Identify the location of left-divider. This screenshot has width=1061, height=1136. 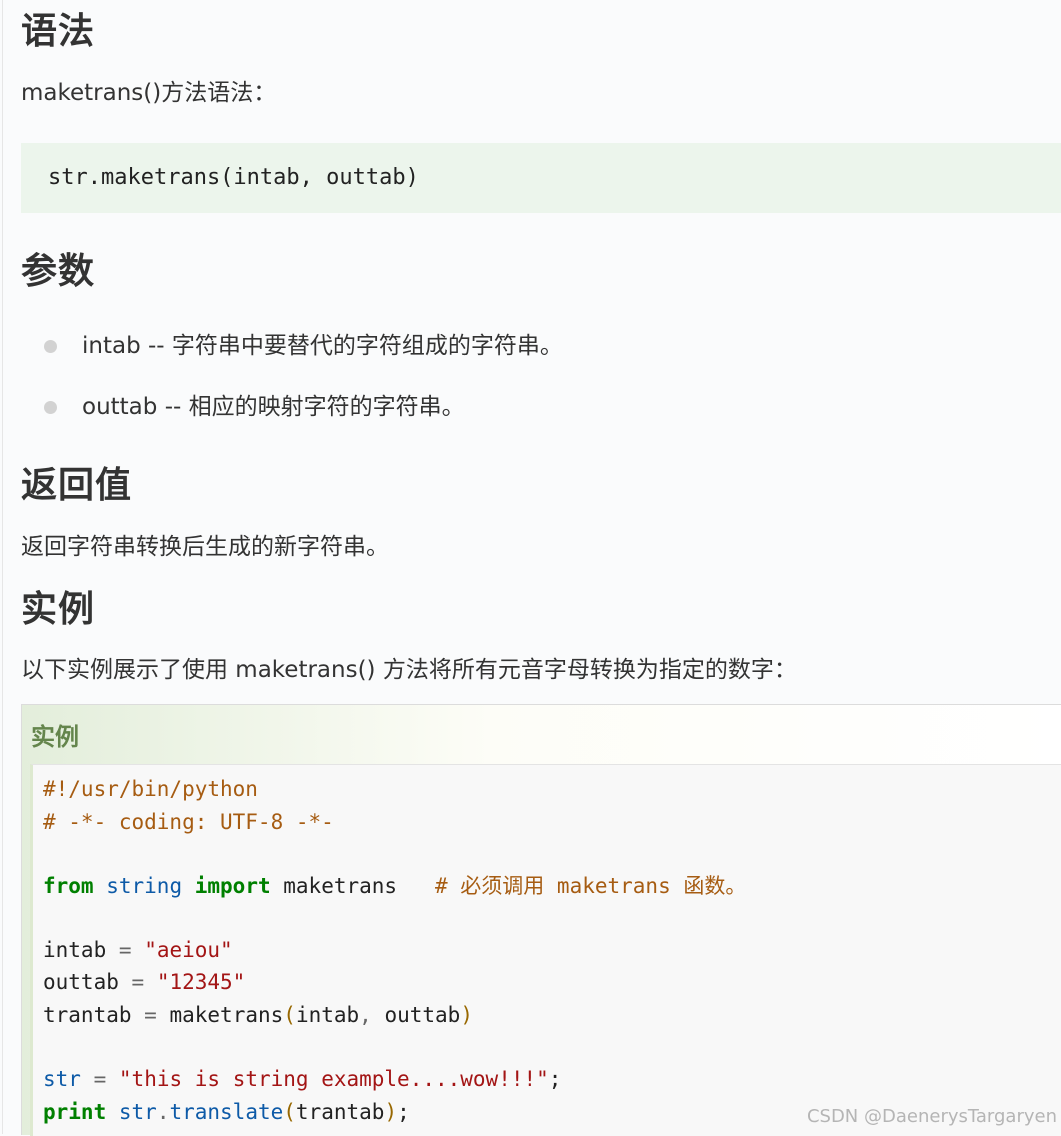
(2, 567).